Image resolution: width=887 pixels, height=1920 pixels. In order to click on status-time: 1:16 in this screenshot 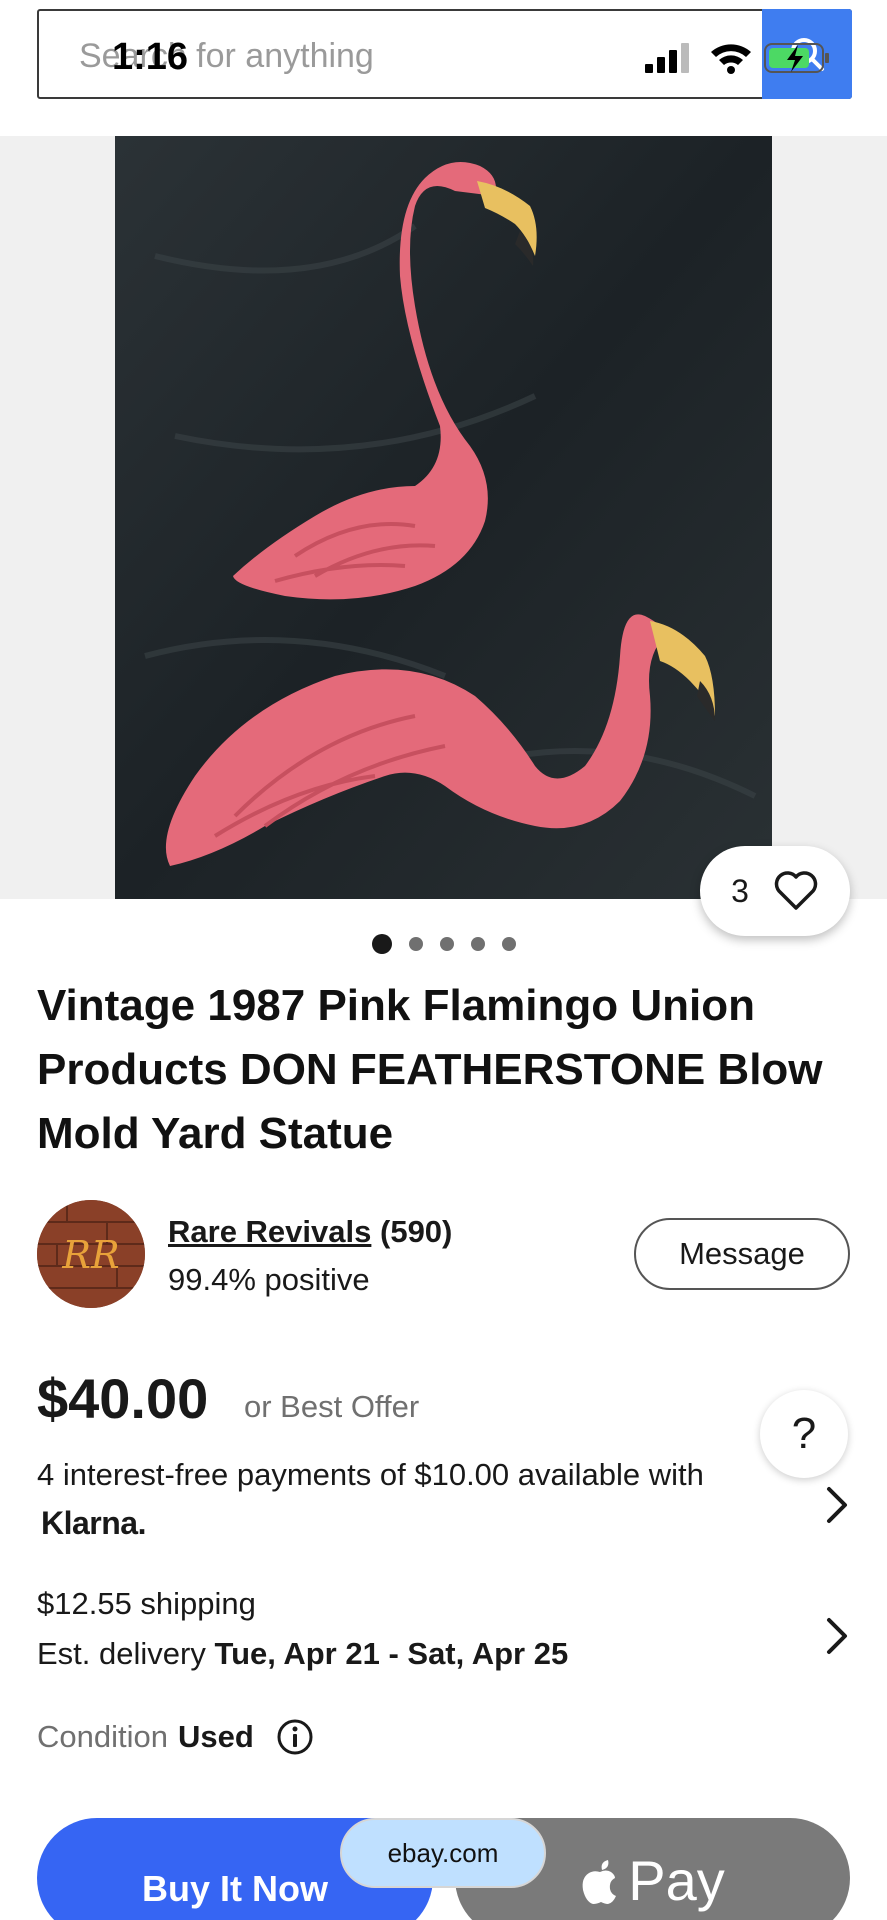, I will do `click(150, 57)`.